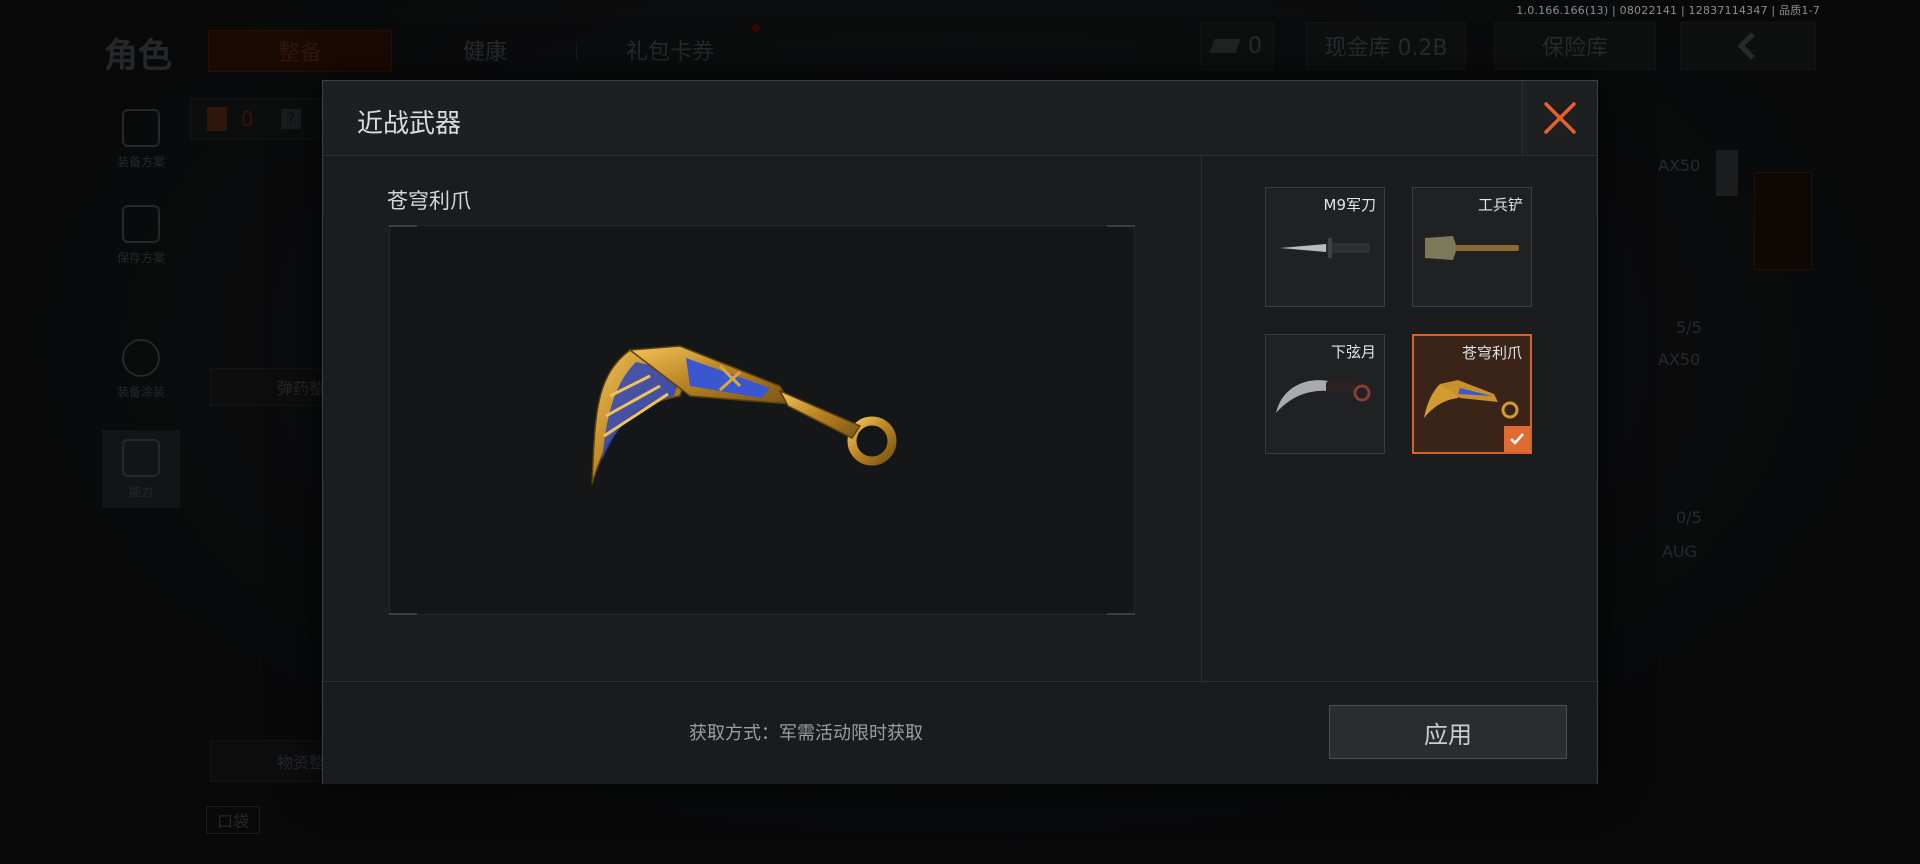 Image resolution: width=1920 pixels, height=864 pixels. What do you see at coordinates (960, 118) in the screenshot?
I see `dialog-header: 近战武器` at bounding box center [960, 118].